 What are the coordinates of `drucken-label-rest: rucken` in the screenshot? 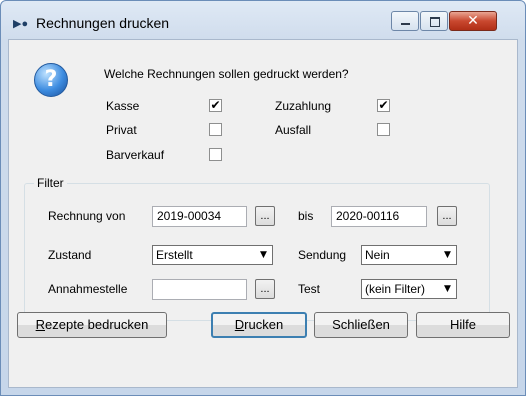 It's located at (264, 324).